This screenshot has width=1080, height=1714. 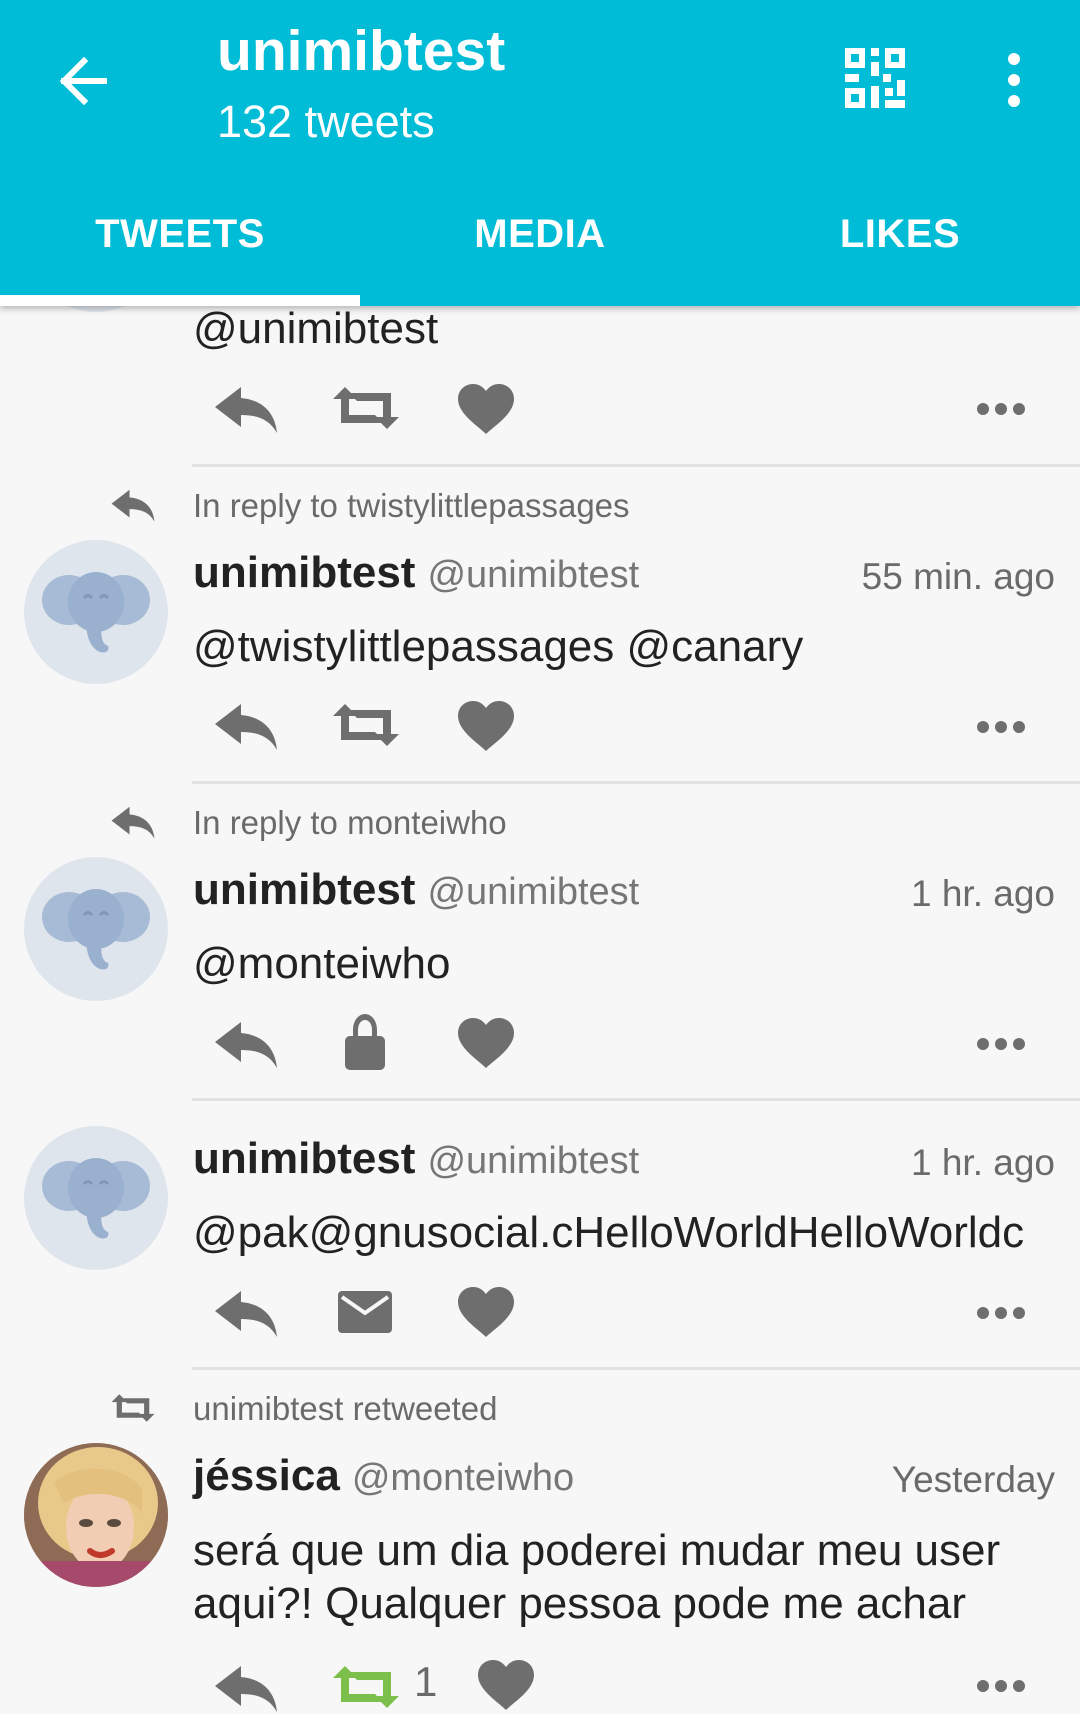 I want to click on profile-title: unimibtest, so click(x=361, y=51).